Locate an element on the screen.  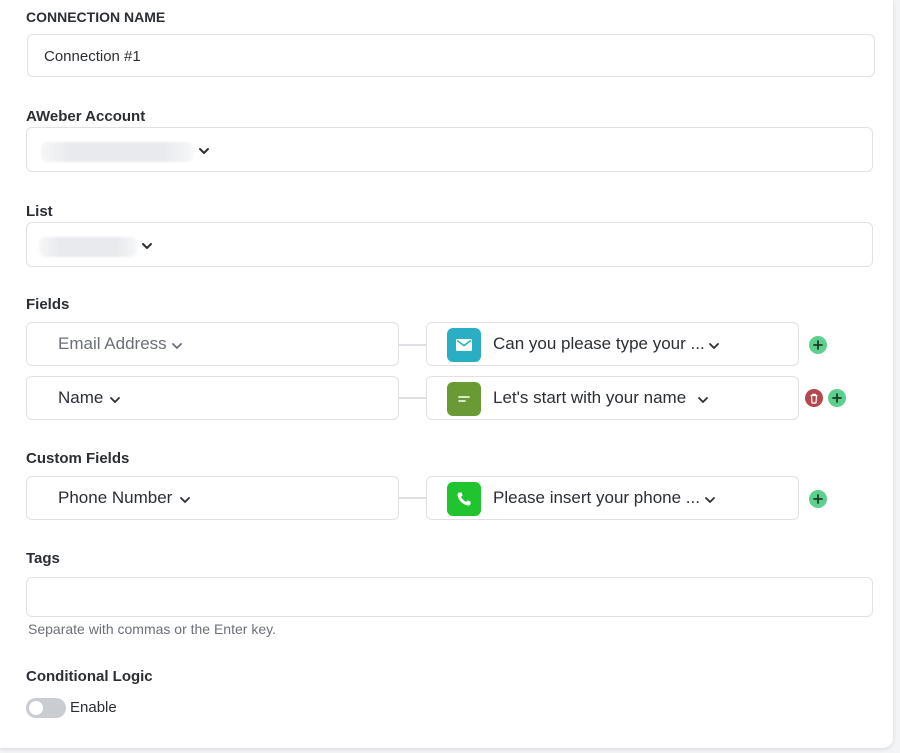
custom-fields-label: Custom Fields is located at coordinates (78, 458).